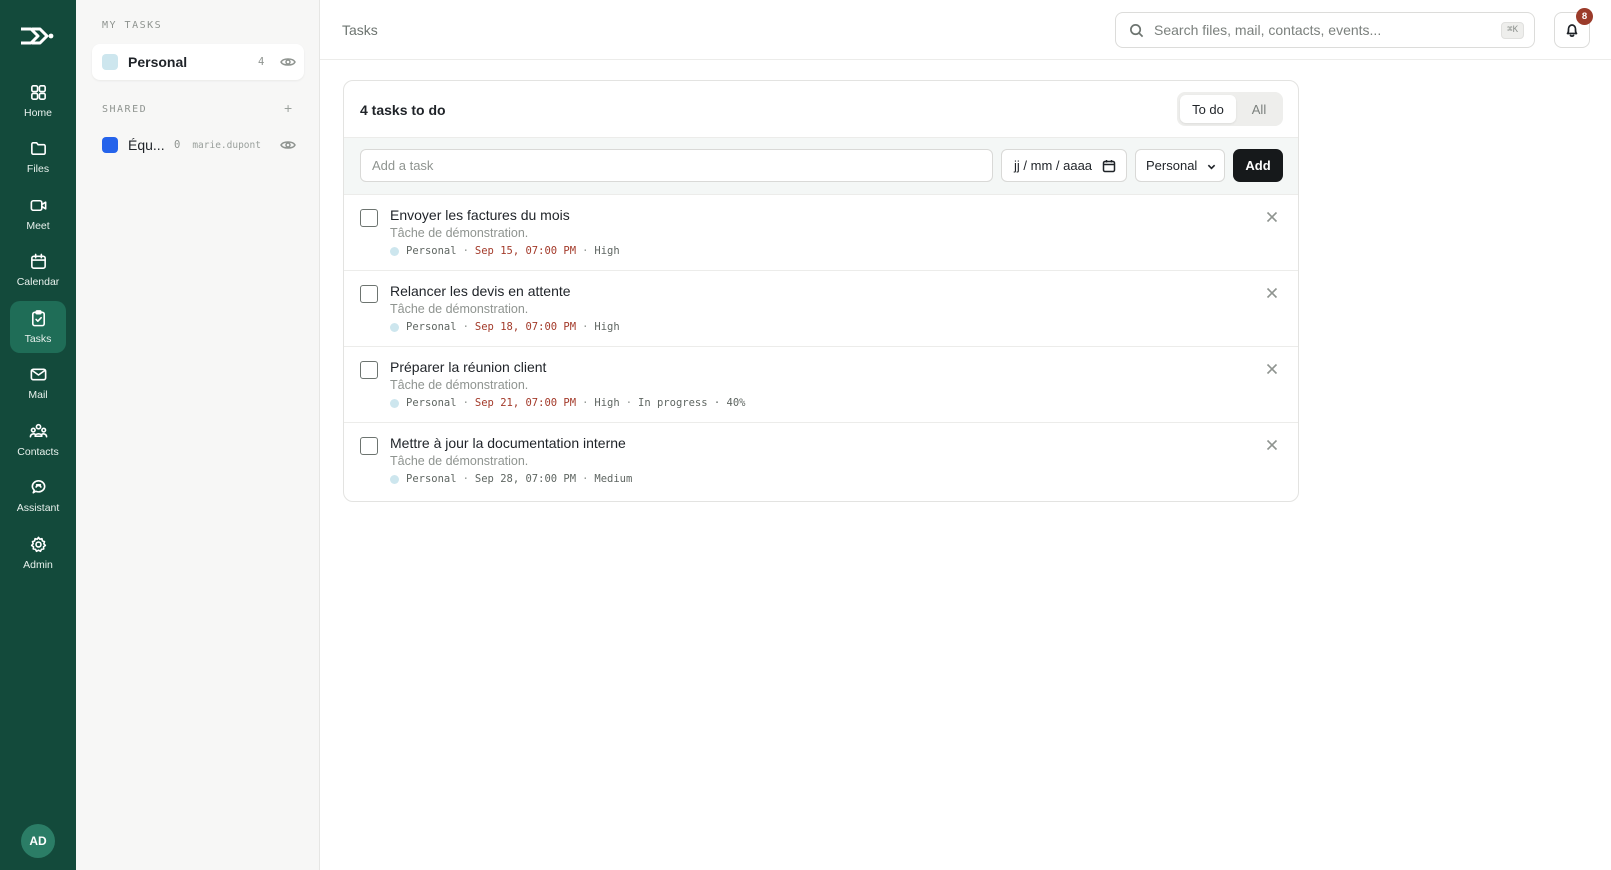  Describe the element at coordinates (226, 145) in the screenshot. I see `list-owner: marie.dupont` at that location.